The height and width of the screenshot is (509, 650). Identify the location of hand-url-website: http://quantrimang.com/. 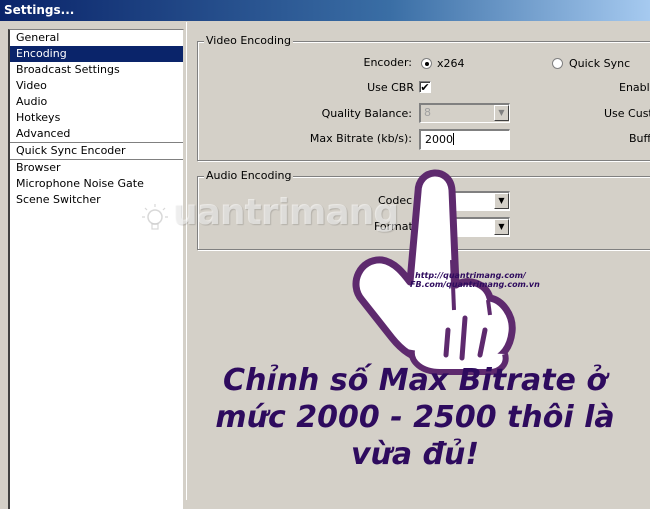
(470, 275).